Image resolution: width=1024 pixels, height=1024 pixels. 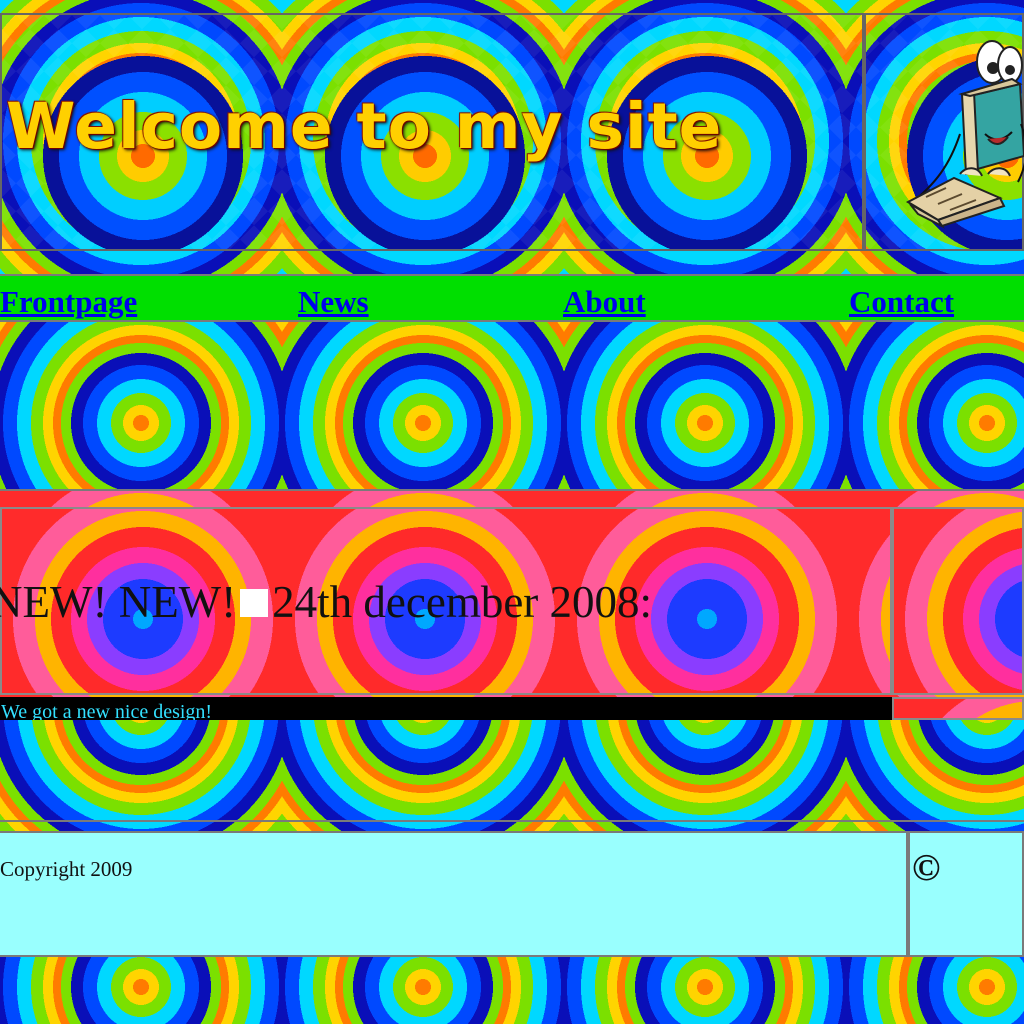 What do you see at coordinates (454, 894) in the screenshot?
I see `footer-main` at bounding box center [454, 894].